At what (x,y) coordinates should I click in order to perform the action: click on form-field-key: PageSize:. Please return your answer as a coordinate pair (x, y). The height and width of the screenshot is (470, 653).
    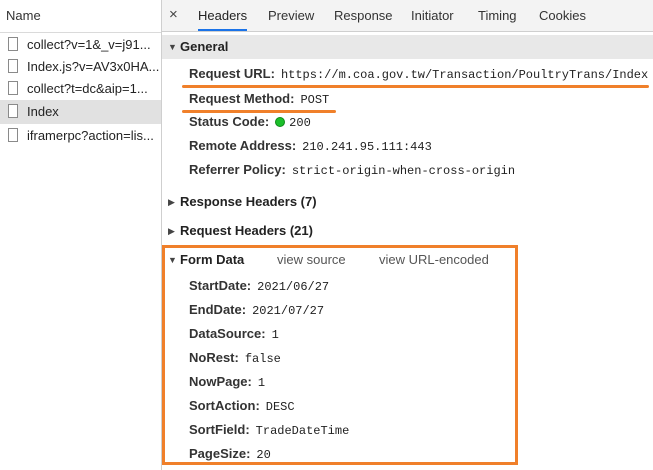
    Looking at the image, I should click on (220, 453).